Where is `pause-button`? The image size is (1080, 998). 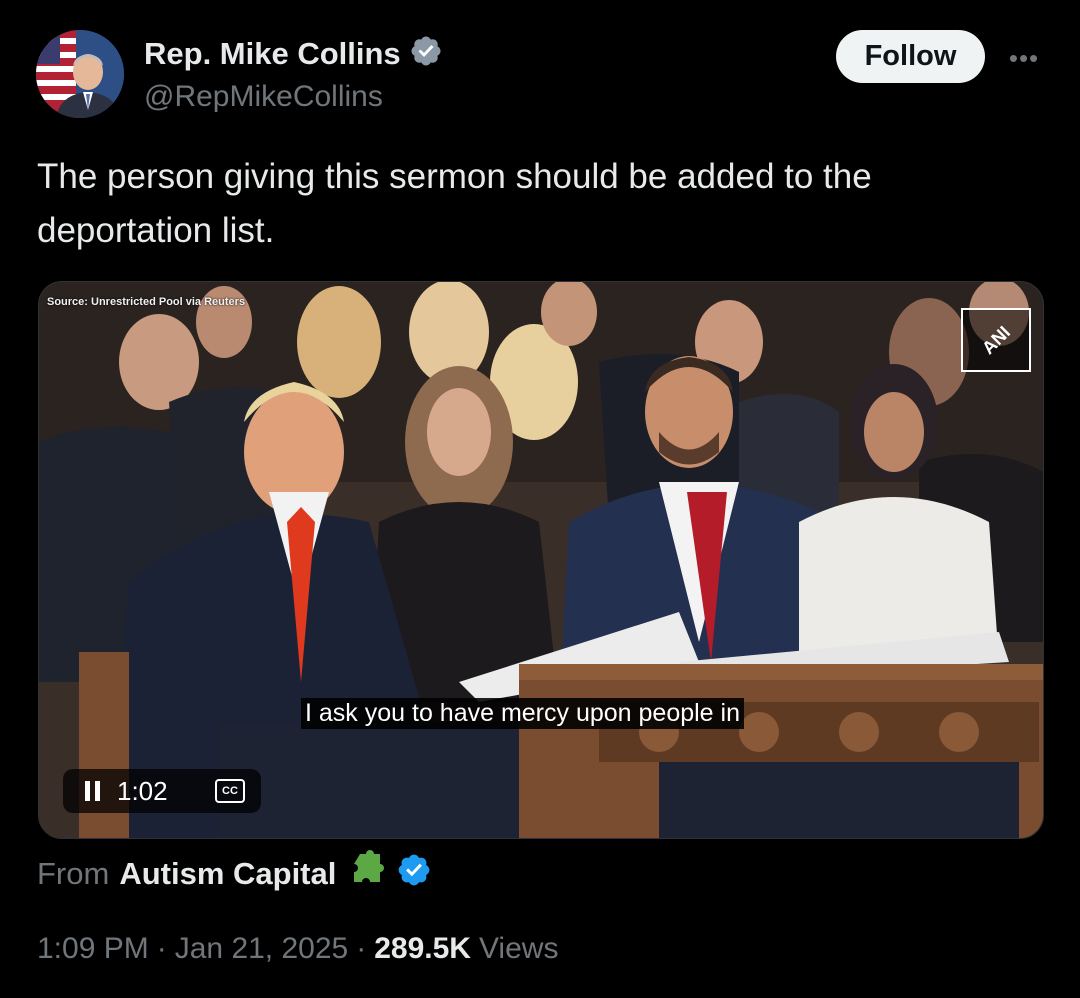
pause-button is located at coordinates (93, 791).